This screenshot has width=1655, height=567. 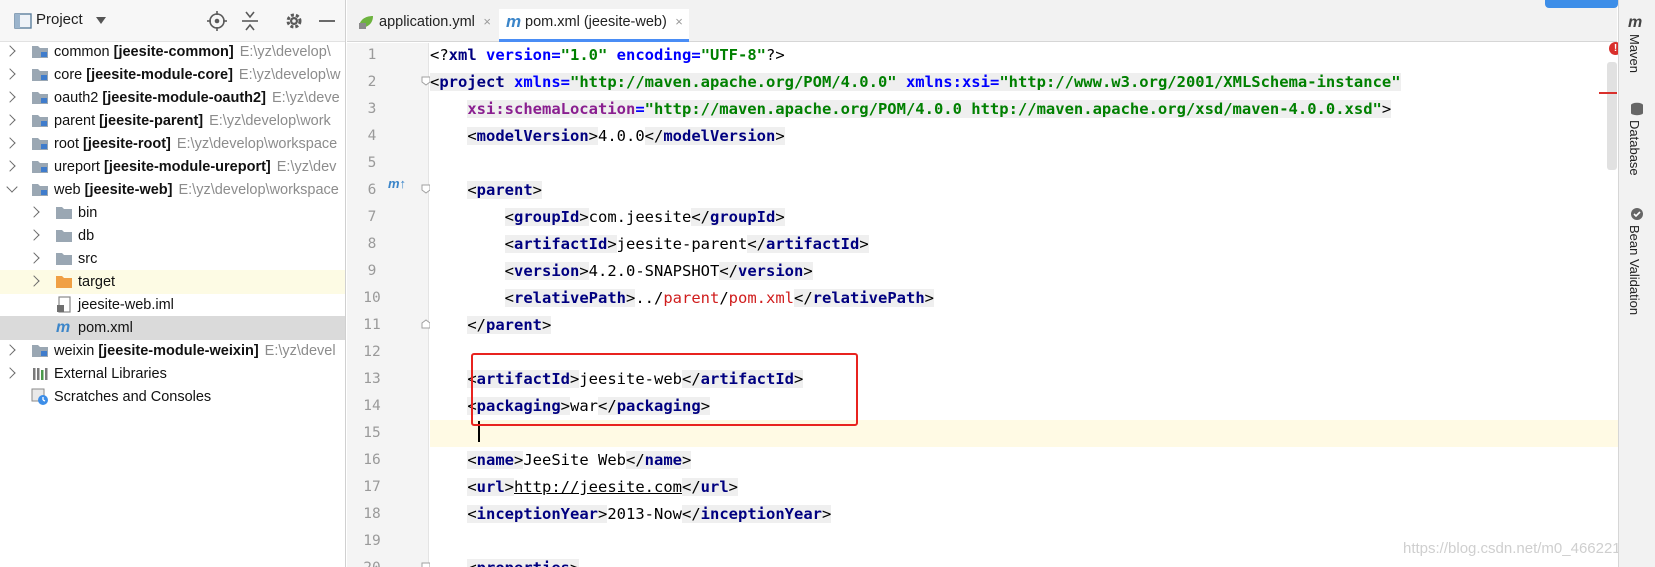 I want to click on tab-bean-validation: Bean Validation, so click(x=1634, y=270).